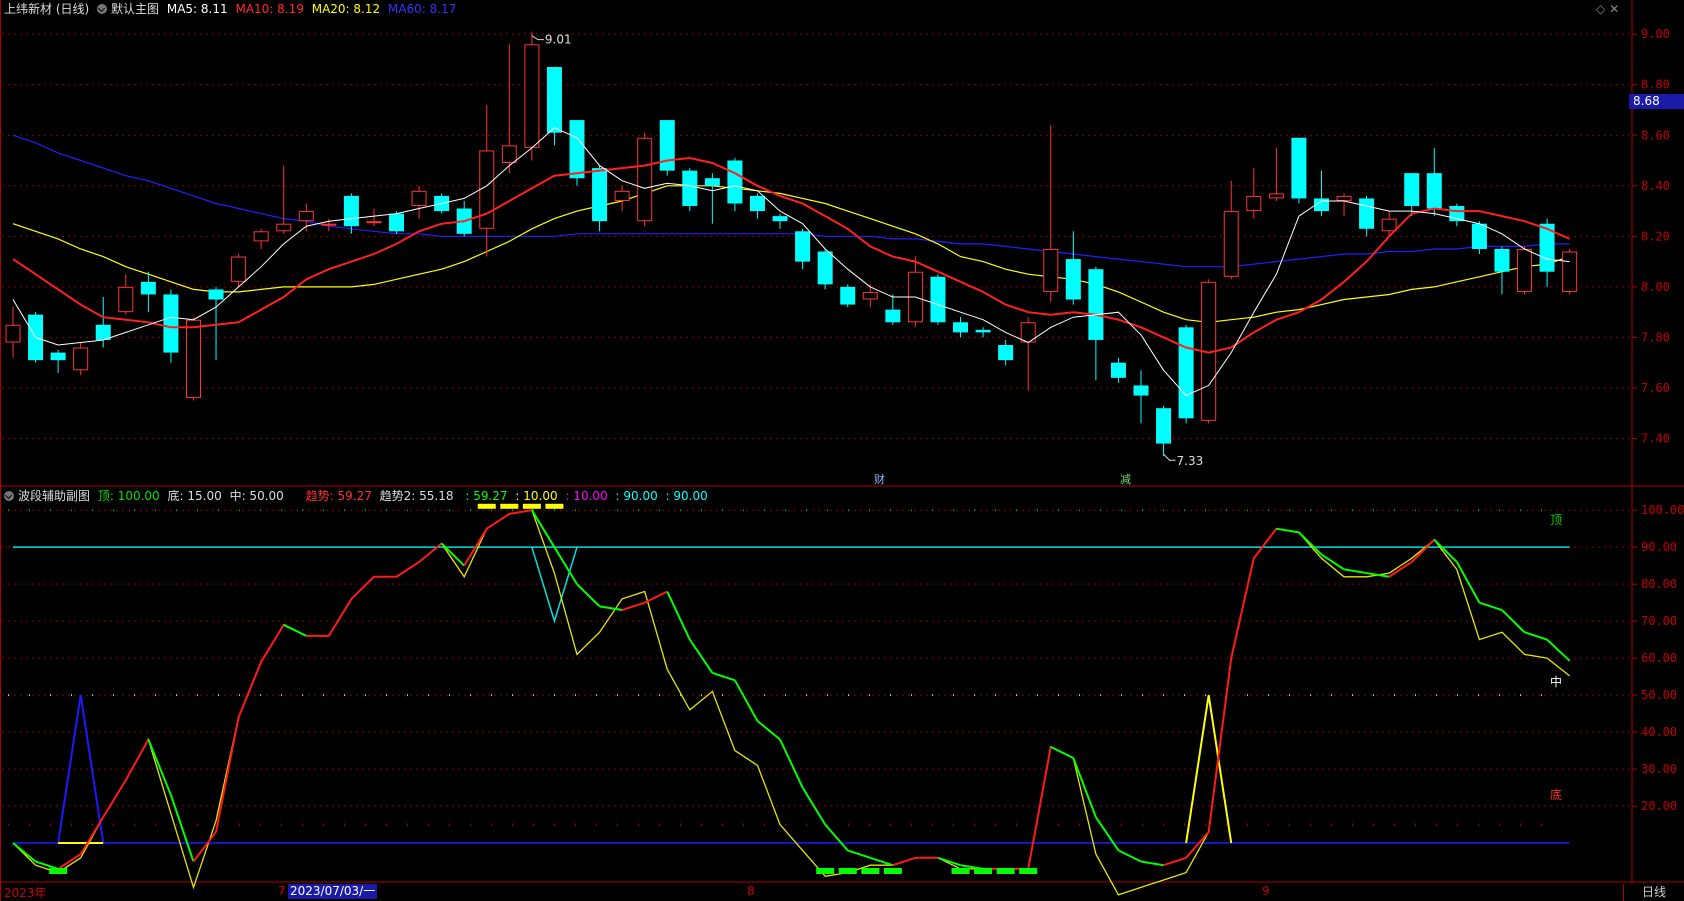 This screenshot has width=1684, height=901. Describe the element at coordinates (1614, 9) in the screenshot. I see `close-icon: ✕` at that location.